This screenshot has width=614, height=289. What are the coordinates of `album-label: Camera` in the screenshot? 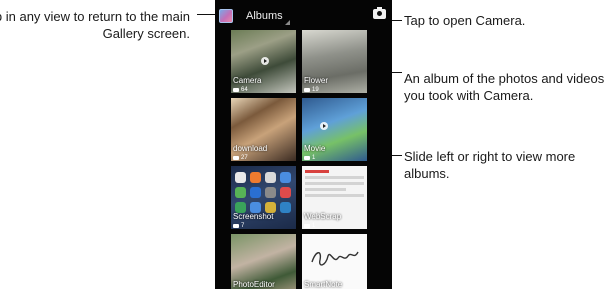 It's located at (247, 80).